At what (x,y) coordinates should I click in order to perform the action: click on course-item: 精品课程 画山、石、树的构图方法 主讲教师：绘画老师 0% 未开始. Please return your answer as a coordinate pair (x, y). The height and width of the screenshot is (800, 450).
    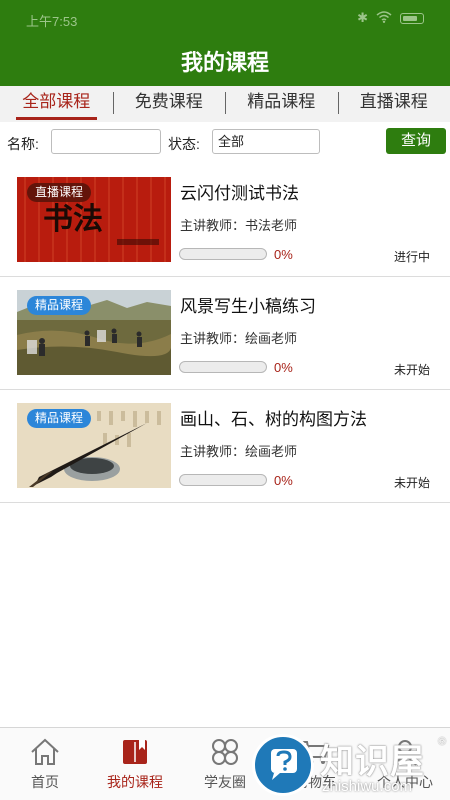
    Looking at the image, I should click on (225, 446).